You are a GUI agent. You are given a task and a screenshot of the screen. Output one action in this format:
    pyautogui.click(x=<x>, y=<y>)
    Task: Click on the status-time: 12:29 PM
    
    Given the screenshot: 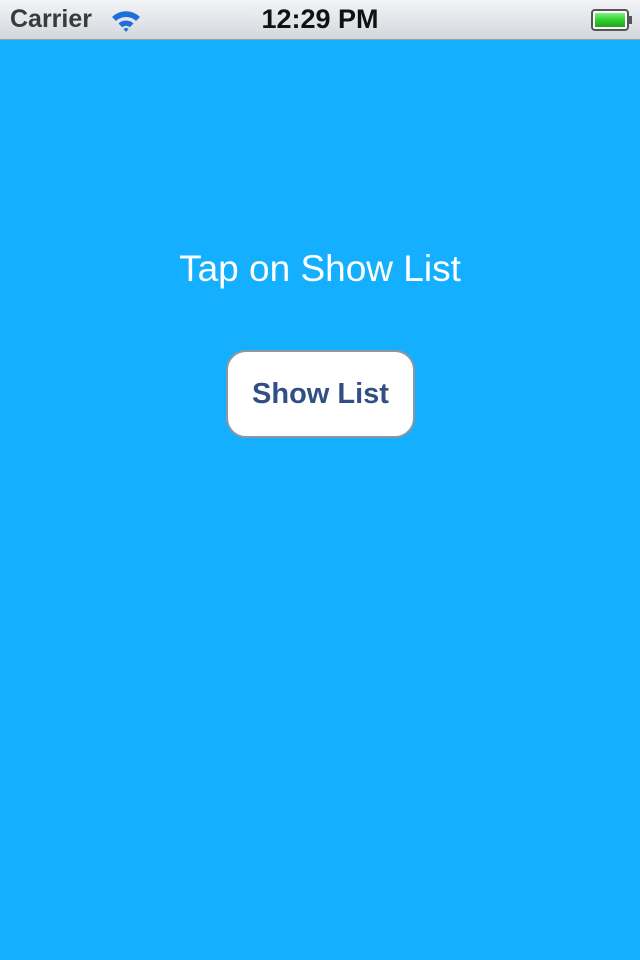 What is the action you would take?
    pyautogui.click(x=320, y=19)
    